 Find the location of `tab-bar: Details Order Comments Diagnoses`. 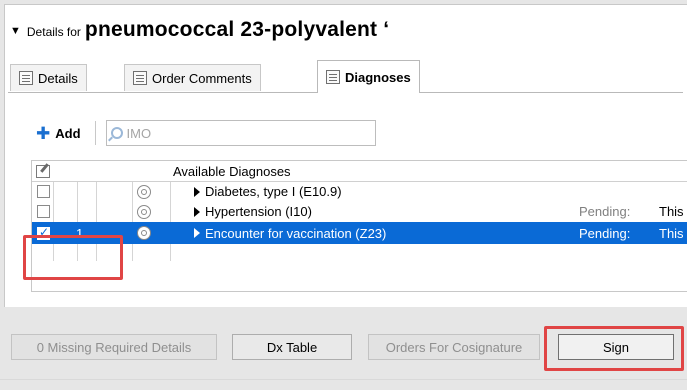

tab-bar: Details Order Comments Diagnoses is located at coordinates (345, 76).